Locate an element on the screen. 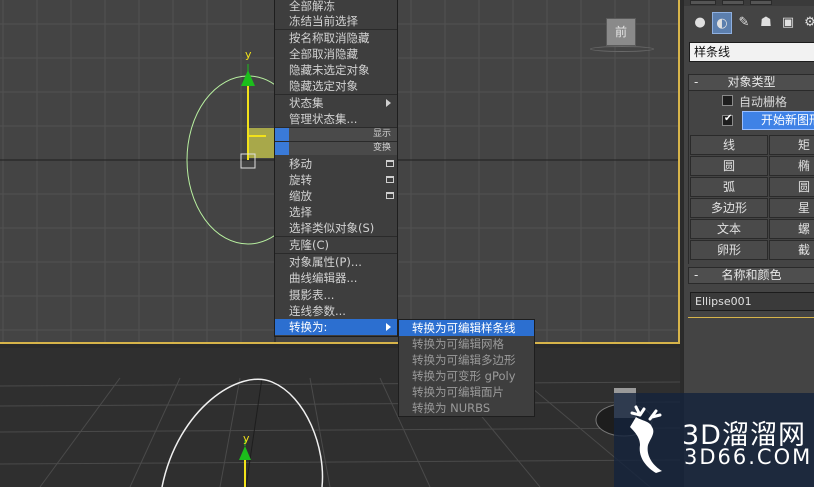  checkmark-icon: ✔ is located at coordinates (728, 118).